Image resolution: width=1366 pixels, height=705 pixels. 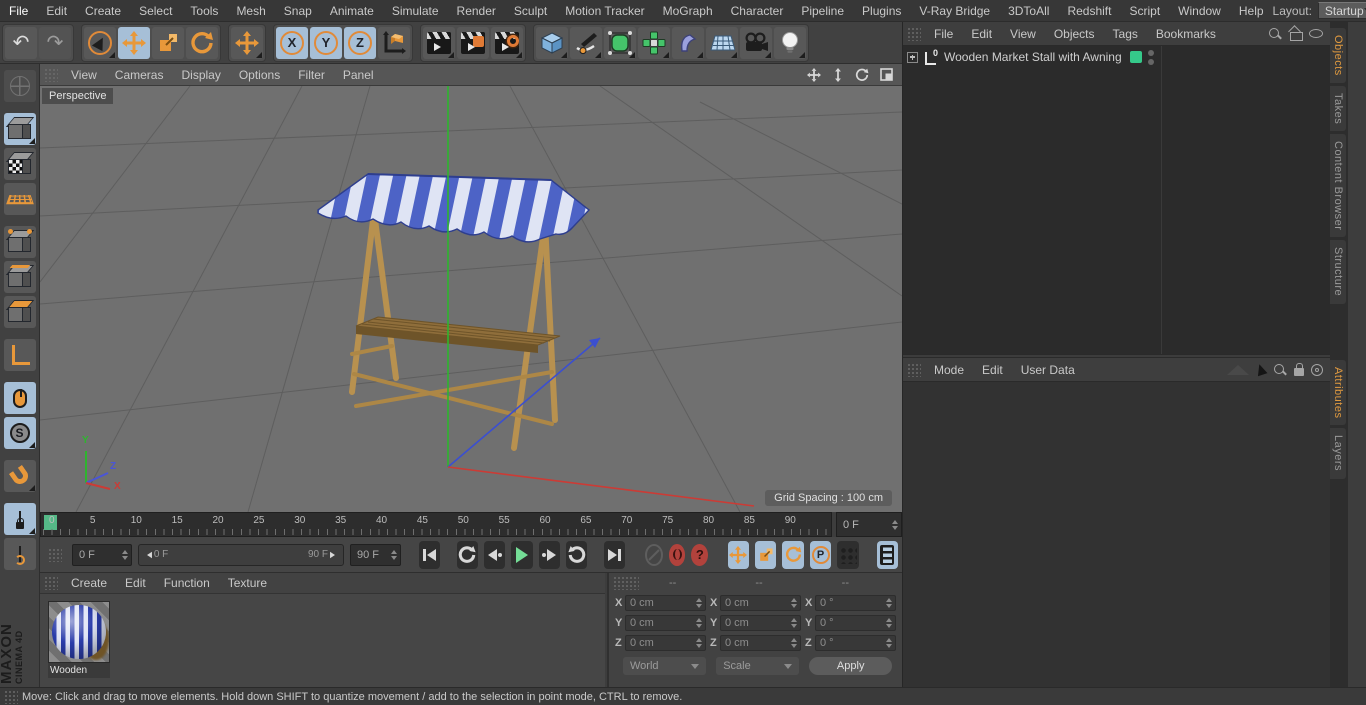 I want to click on menubar-item: Tools, so click(x=204, y=11).